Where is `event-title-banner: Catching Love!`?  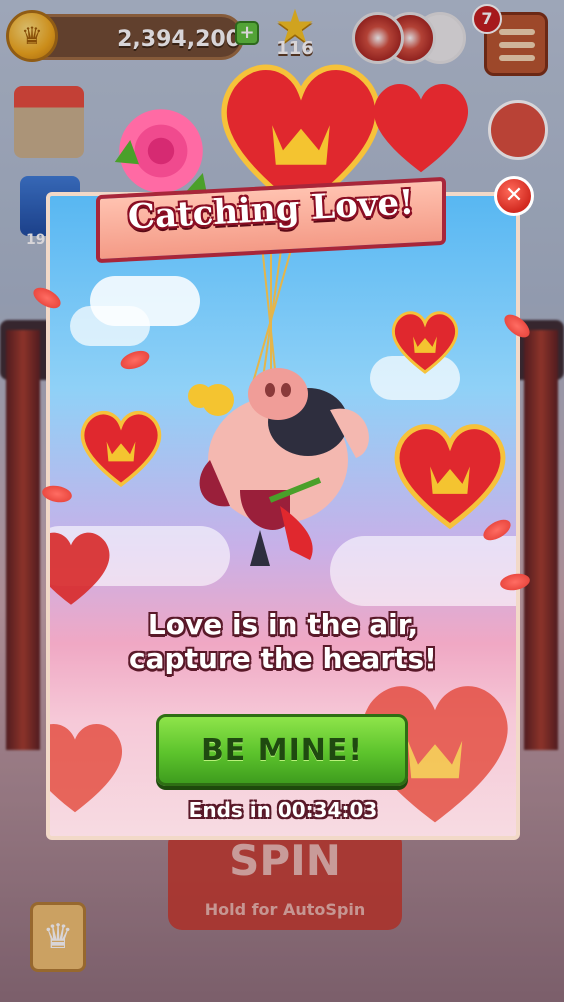
event-title-banner: Catching Love! is located at coordinates (273, 170).